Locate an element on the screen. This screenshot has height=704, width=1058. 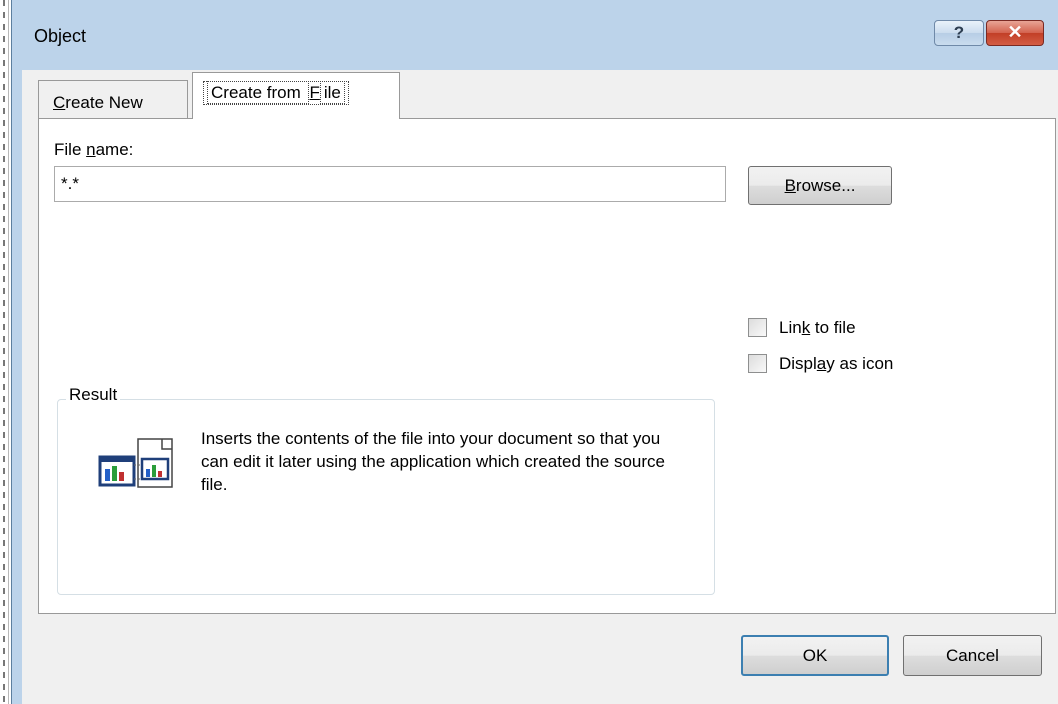
ok-button: OK is located at coordinates (815, 655).